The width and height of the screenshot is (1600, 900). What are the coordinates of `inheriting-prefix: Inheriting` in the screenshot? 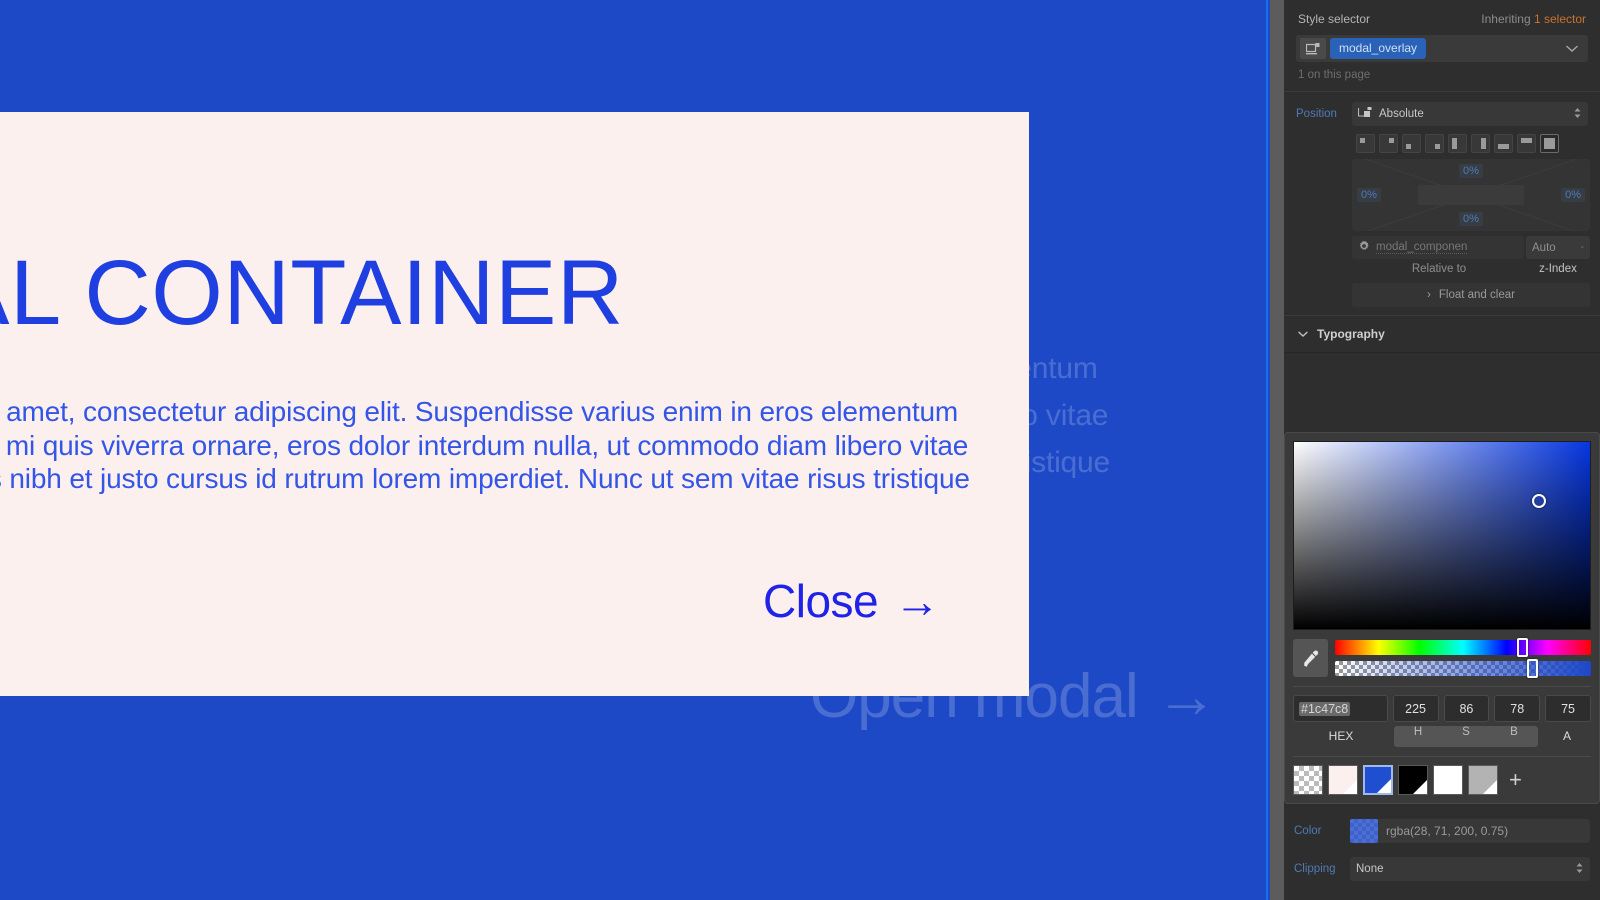 It's located at (1507, 19).